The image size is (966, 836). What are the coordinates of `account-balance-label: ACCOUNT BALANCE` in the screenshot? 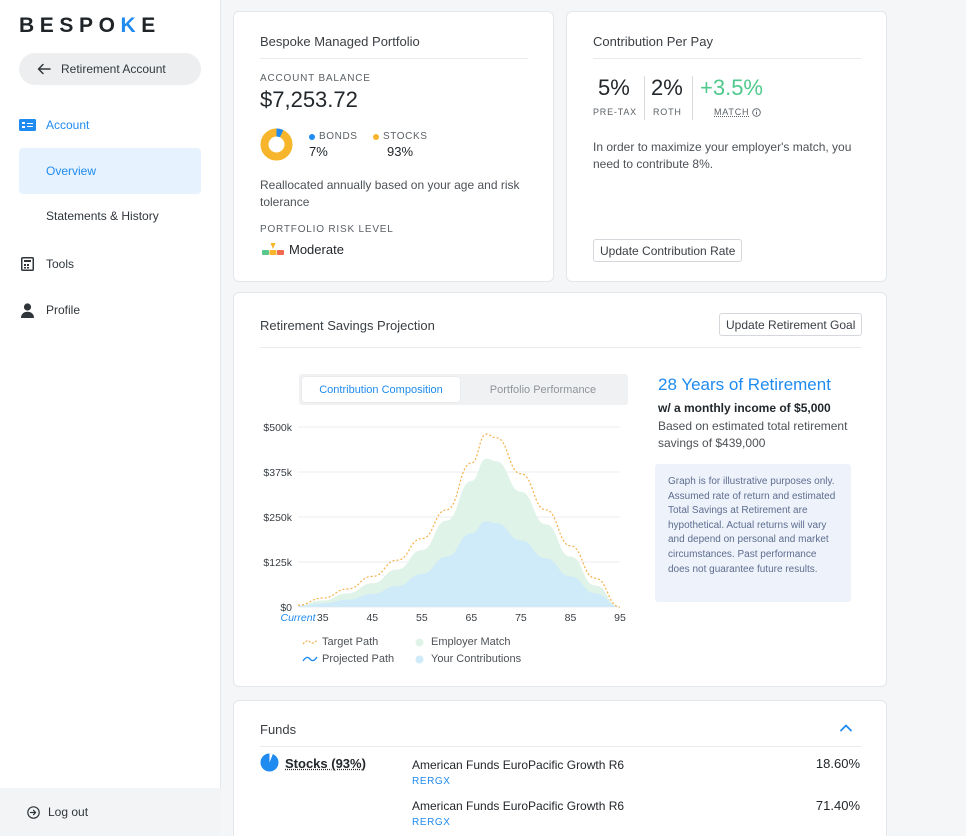 It's located at (315, 78).